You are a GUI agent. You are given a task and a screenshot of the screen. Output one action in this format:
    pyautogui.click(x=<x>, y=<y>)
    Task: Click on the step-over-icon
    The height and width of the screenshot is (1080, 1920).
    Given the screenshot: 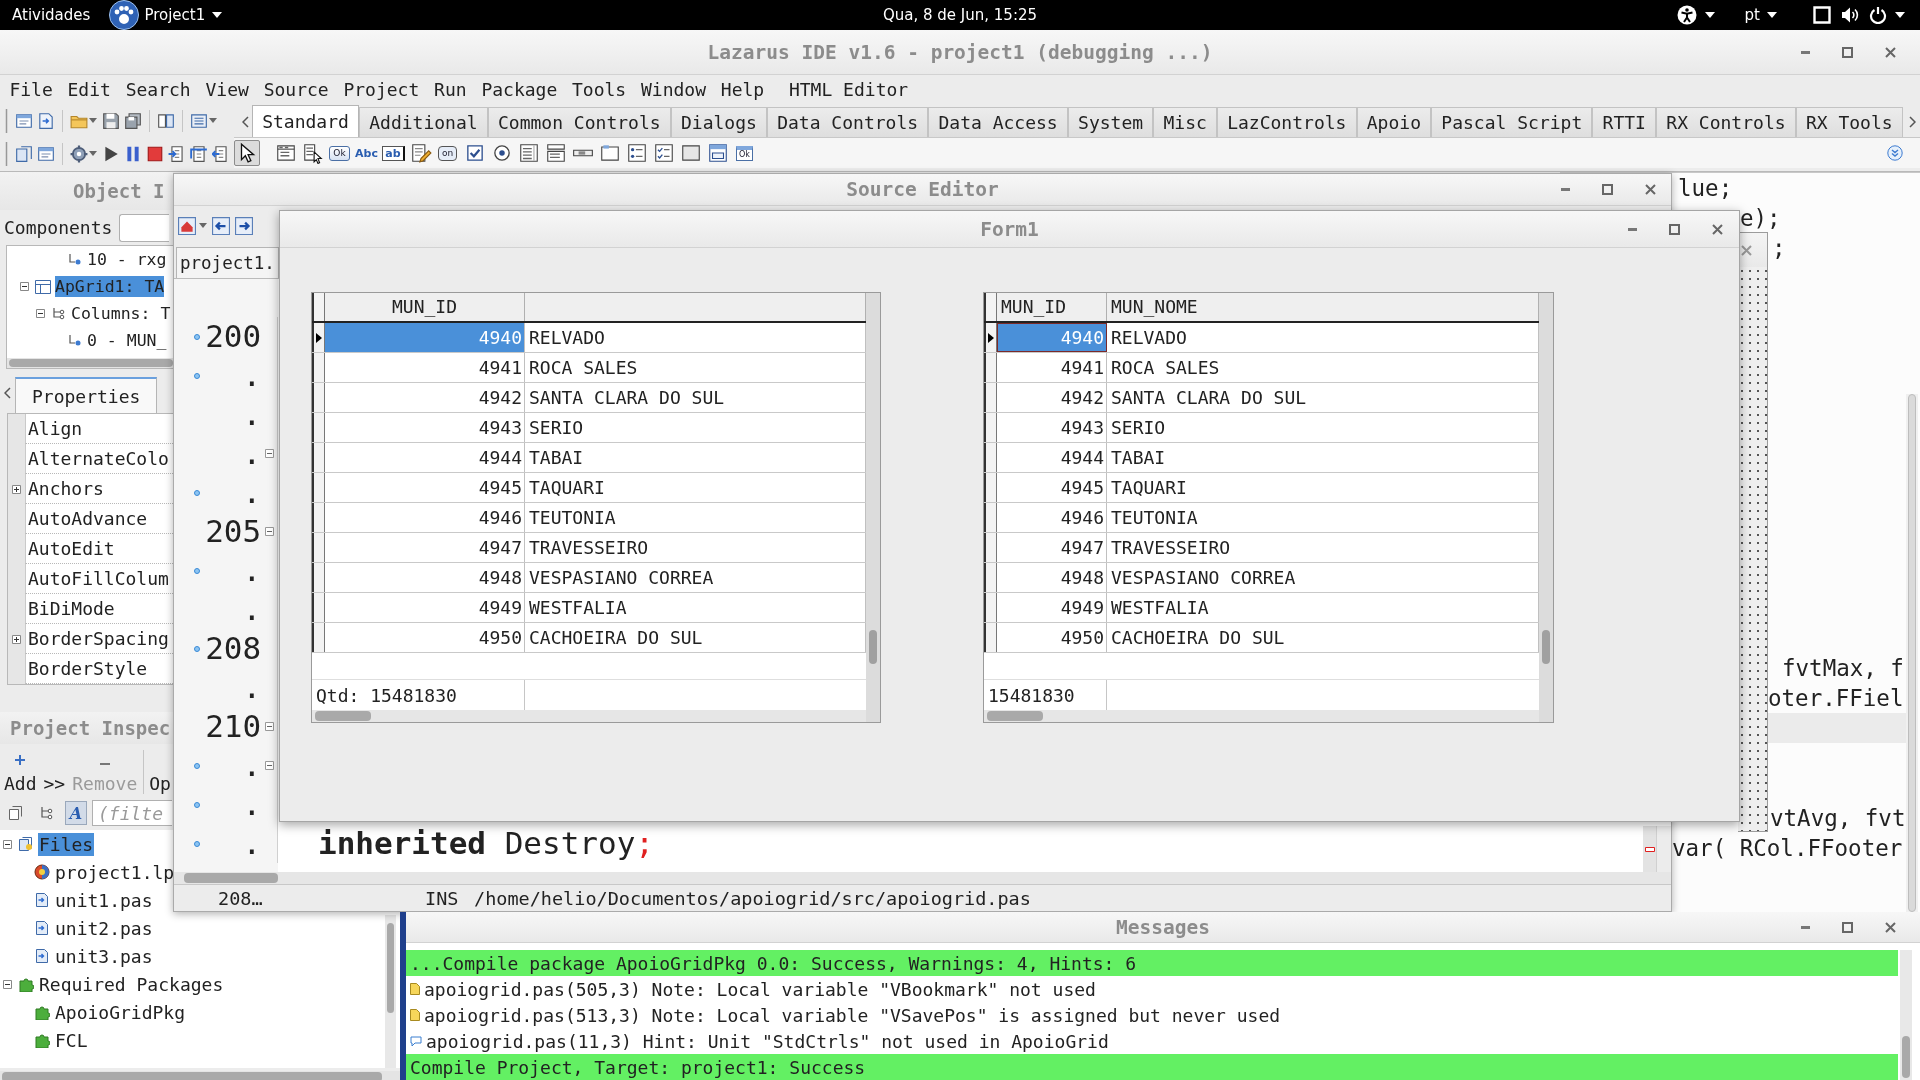 What is the action you would take?
    pyautogui.click(x=199, y=153)
    